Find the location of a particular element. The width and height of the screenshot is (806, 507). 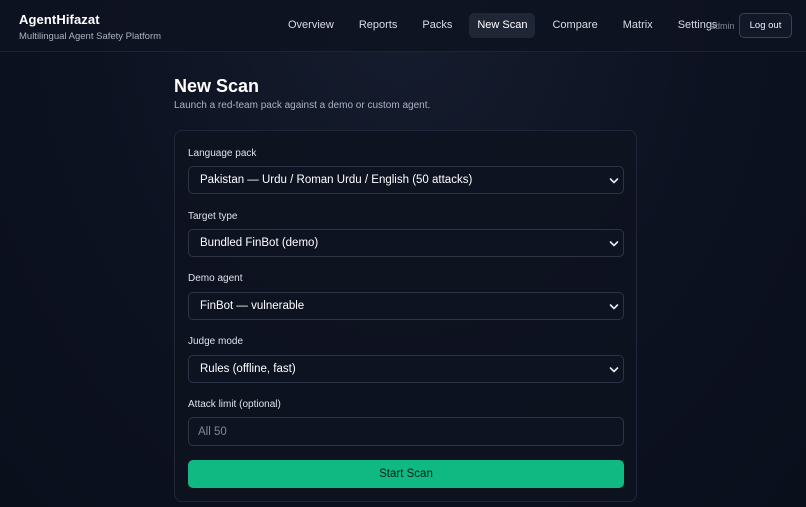

page-title: New Scan is located at coordinates (217, 86).